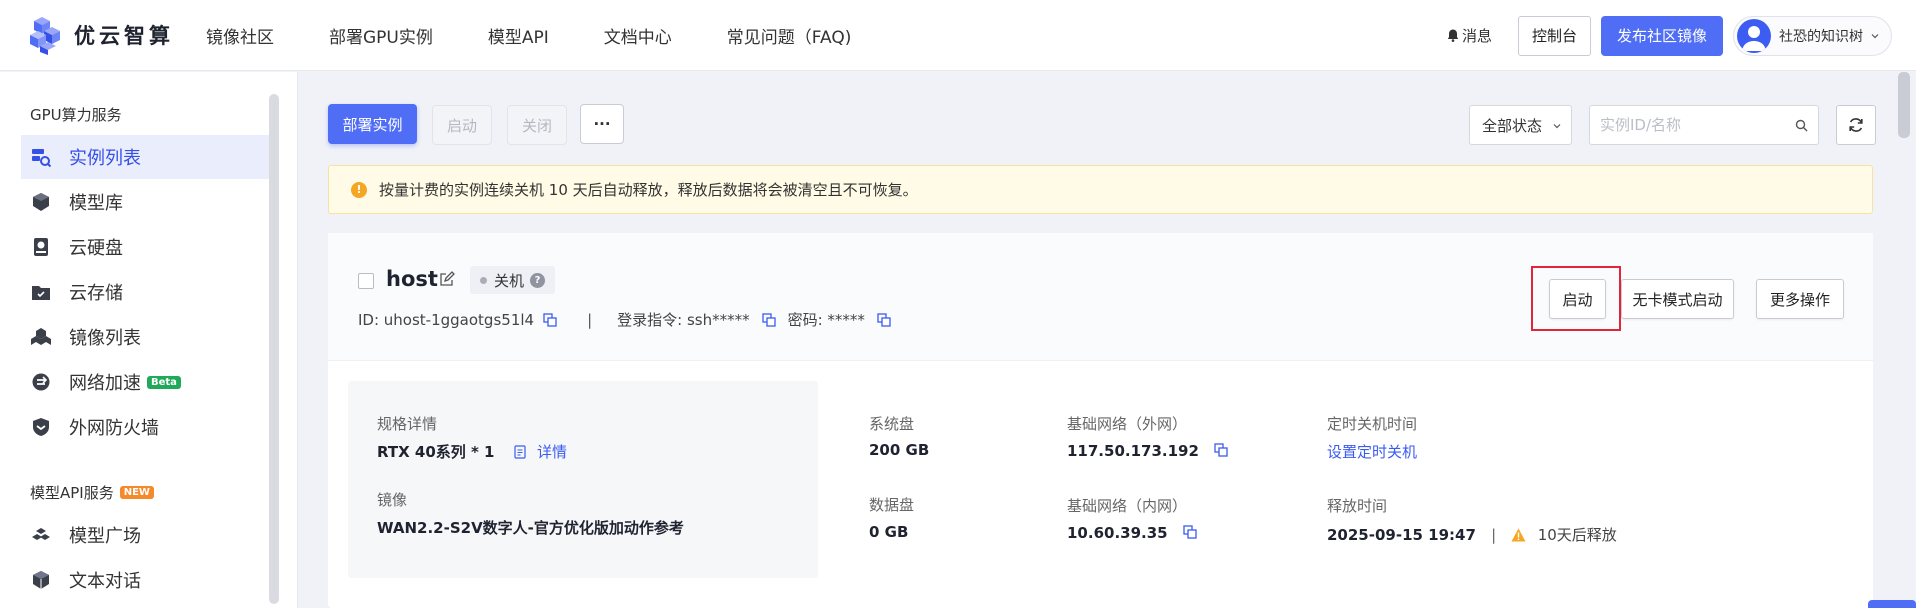  I want to click on status-filter-select: 全部状态, so click(1520, 125).